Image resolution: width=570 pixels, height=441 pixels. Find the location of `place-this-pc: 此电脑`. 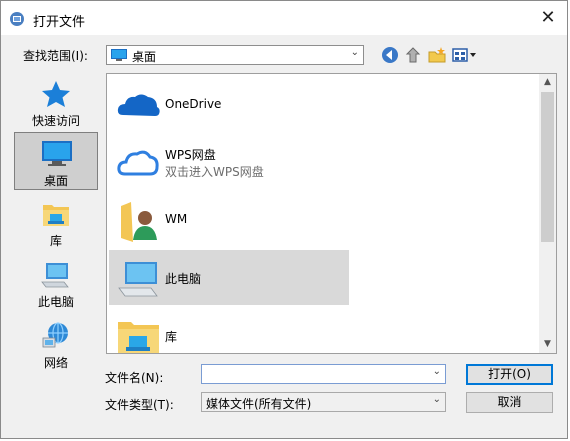

place-this-pc: 此电脑 is located at coordinates (56, 283).